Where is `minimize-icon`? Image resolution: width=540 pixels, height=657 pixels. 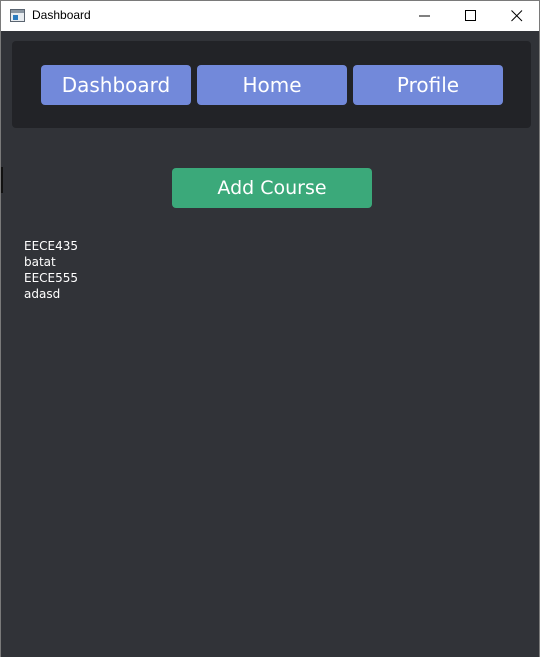 minimize-icon is located at coordinates (424, 16).